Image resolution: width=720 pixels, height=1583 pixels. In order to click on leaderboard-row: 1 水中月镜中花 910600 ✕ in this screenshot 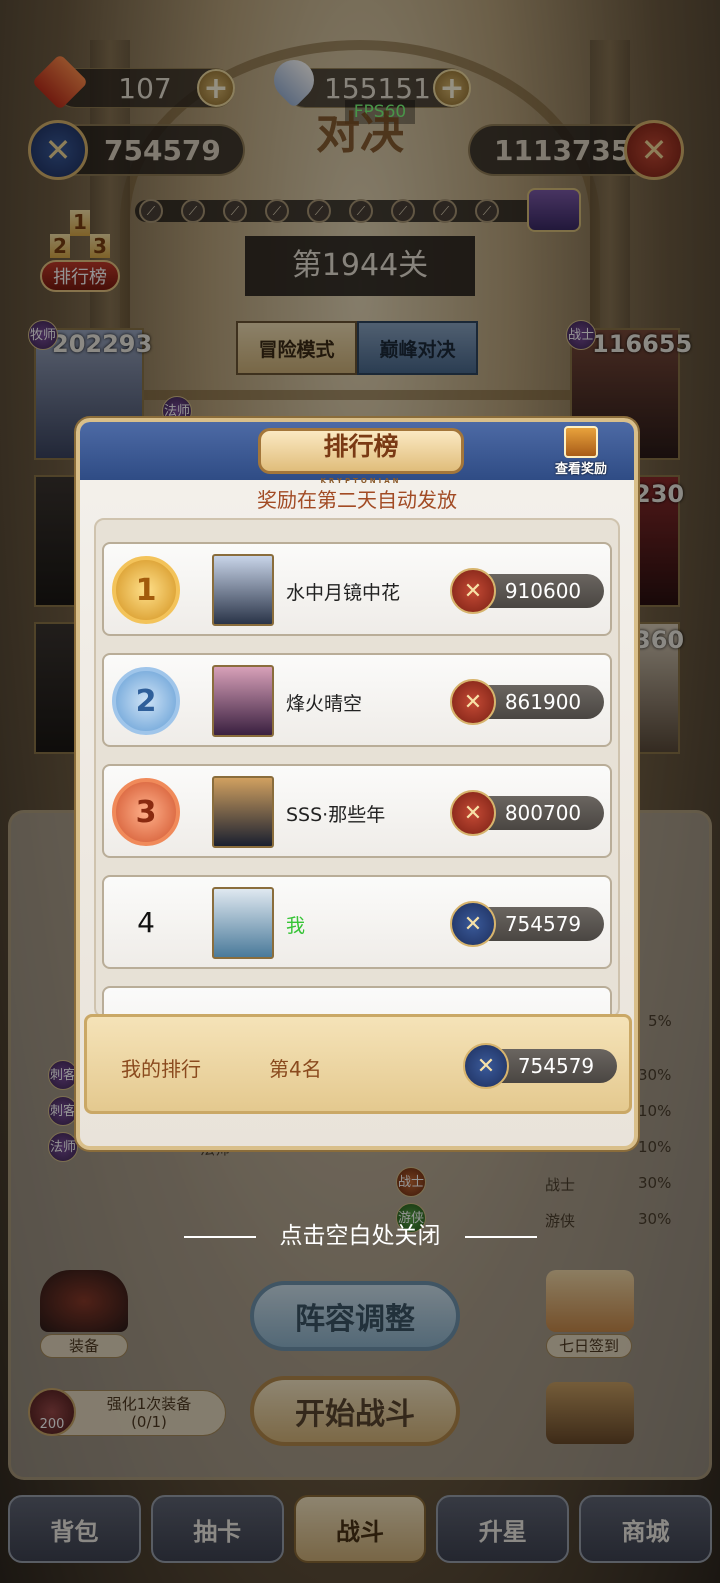, I will do `click(357, 589)`.